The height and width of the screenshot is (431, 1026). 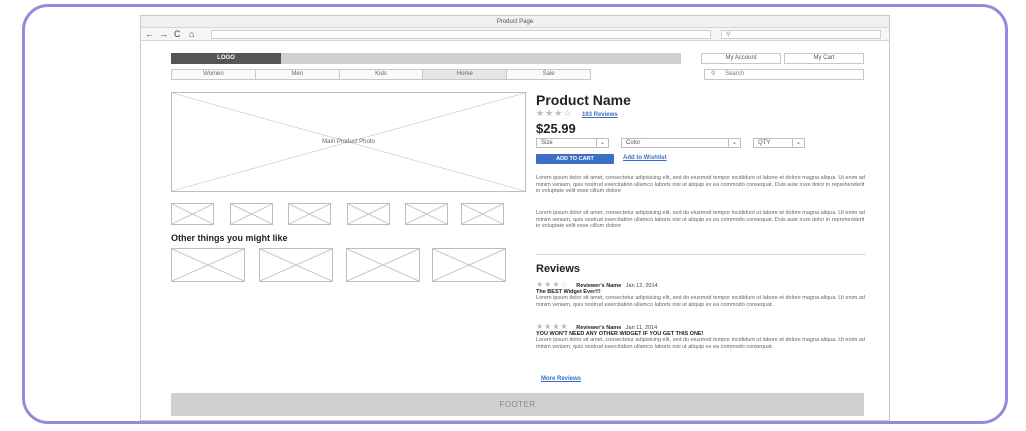 What do you see at coordinates (549, 74) in the screenshot?
I see `nav-item-sale: Sale` at bounding box center [549, 74].